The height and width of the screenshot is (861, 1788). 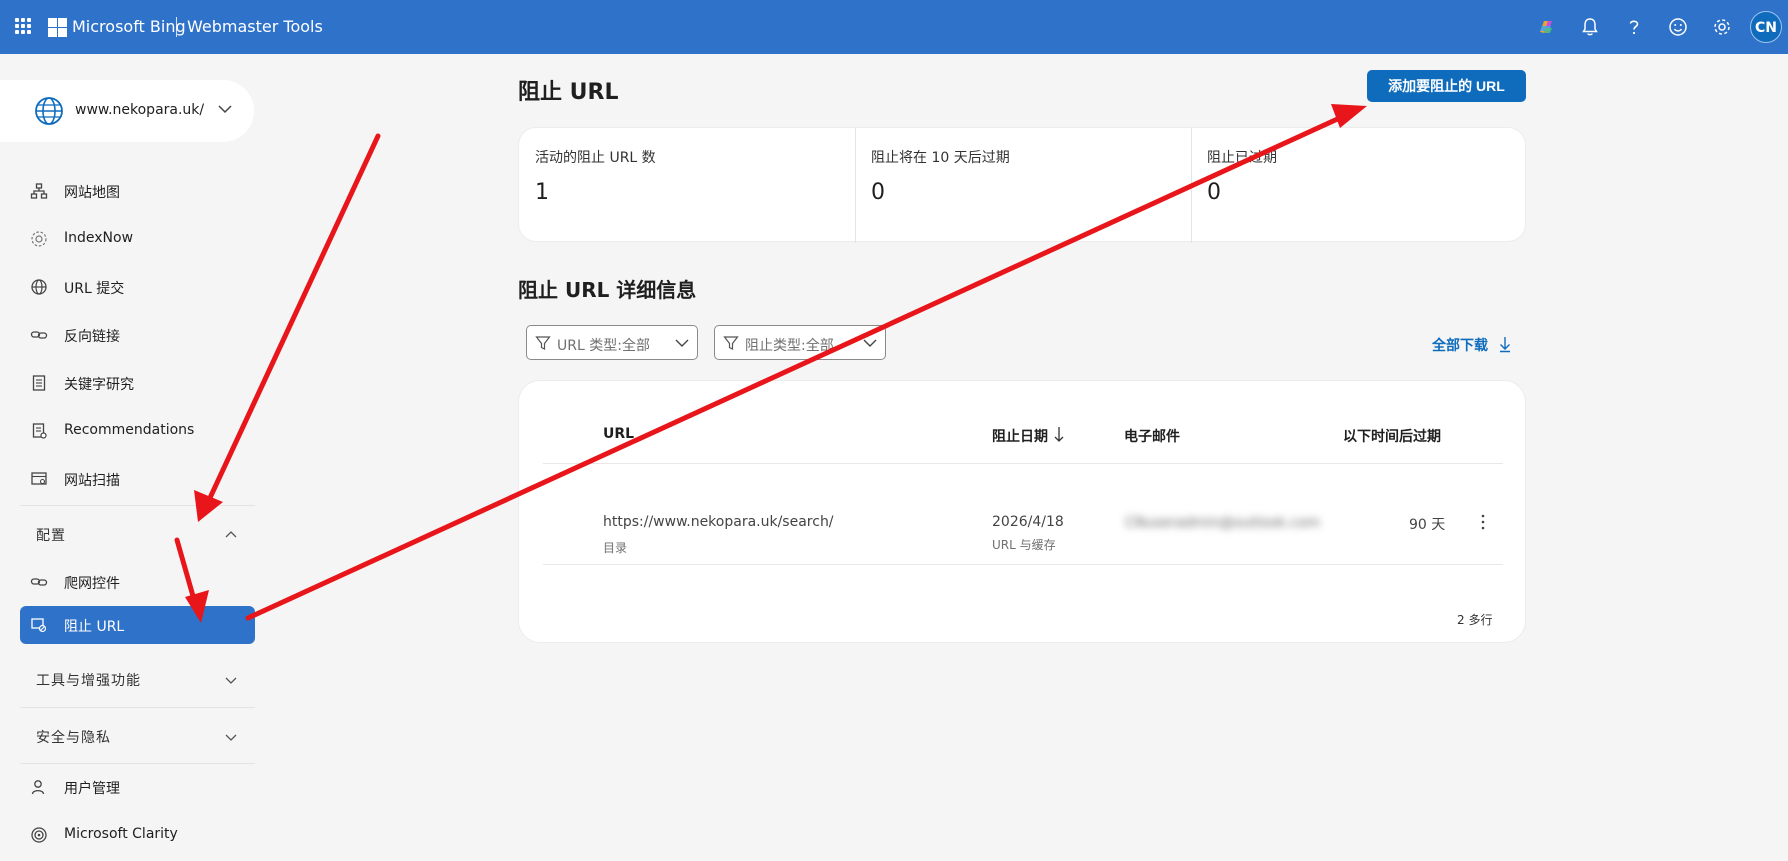 What do you see at coordinates (39, 835) in the screenshot?
I see `clarity-icon` at bounding box center [39, 835].